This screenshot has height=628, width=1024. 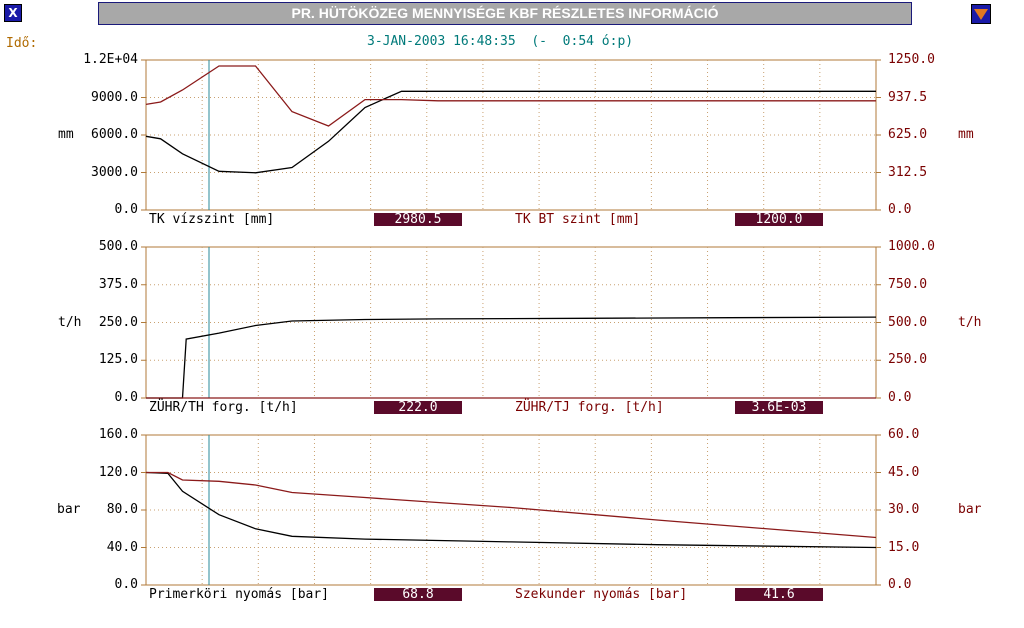 What do you see at coordinates (118, 246) in the screenshot?
I see `left-tick-label: 500.0` at bounding box center [118, 246].